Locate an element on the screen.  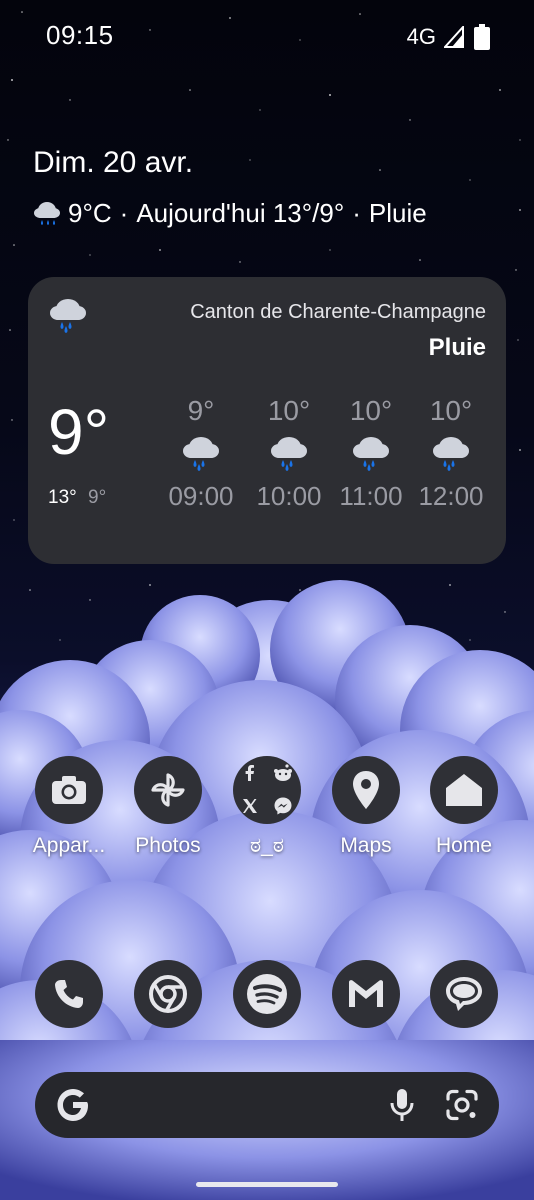
app-folder: ಠ_ಠ is located at coordinates (267, 807).